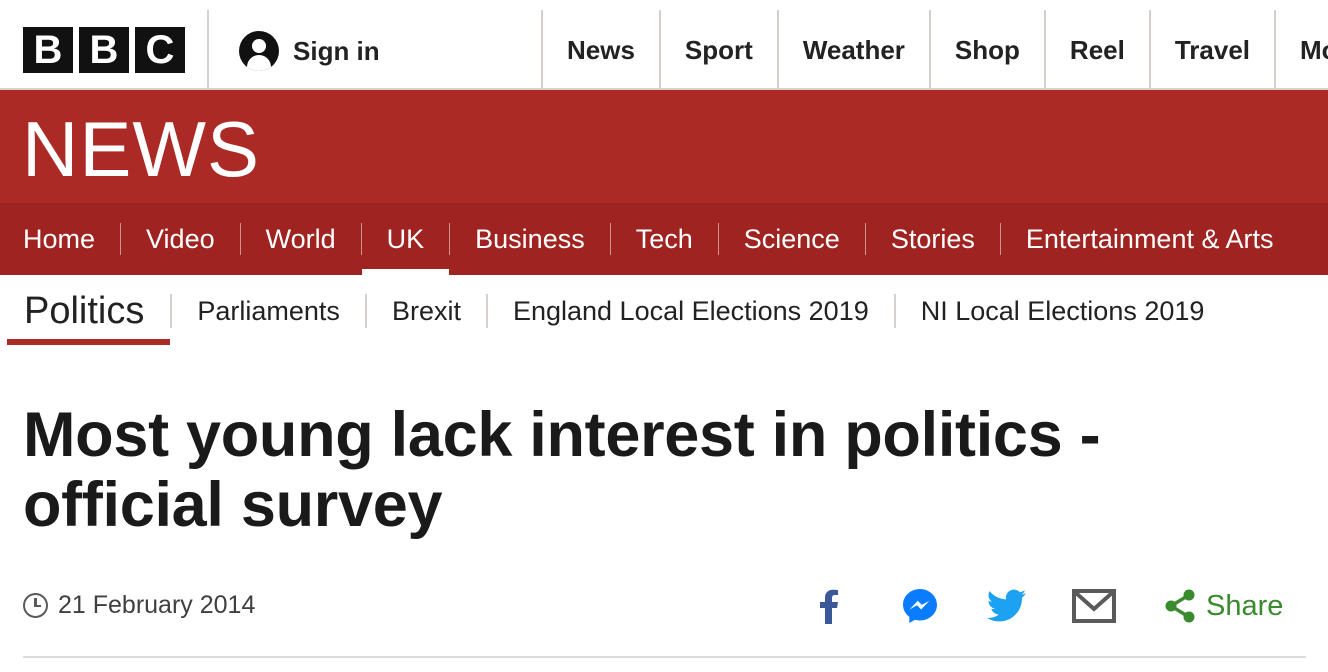 The width and height of the screenshot is (1328, 672). I want to click on section-nav-world: World, so click(301, 239).